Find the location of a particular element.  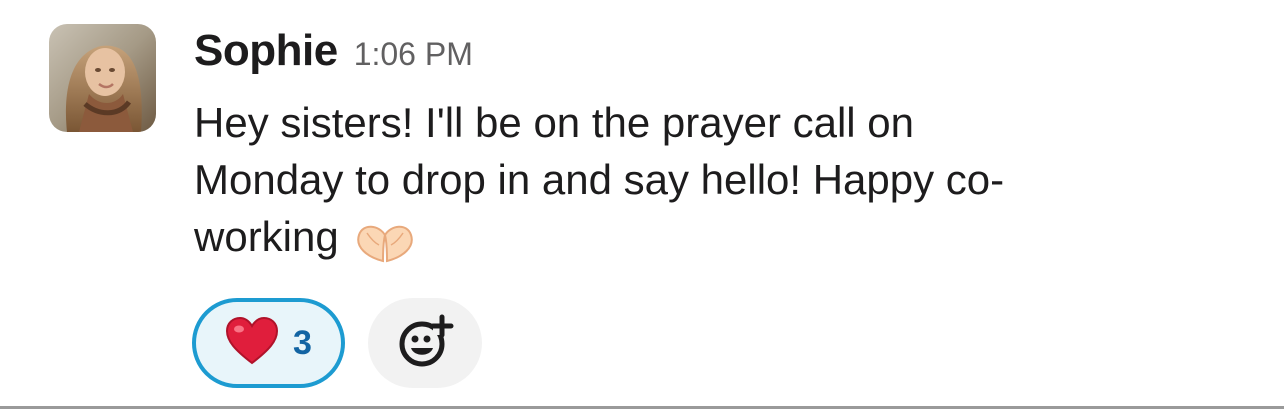

timestamp: 1:06 PM is located at coordinates (413, 54).